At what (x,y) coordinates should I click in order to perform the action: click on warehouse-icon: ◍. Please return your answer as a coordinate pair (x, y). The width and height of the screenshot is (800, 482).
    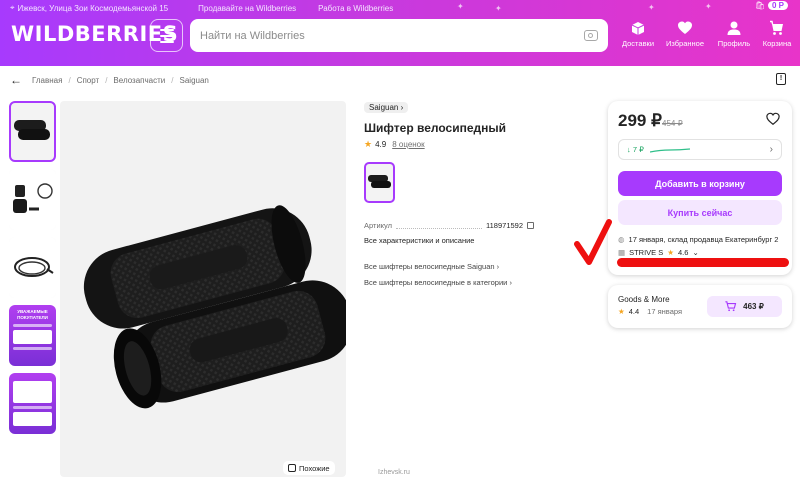
    Looking at the image, I should click on (621, 239).